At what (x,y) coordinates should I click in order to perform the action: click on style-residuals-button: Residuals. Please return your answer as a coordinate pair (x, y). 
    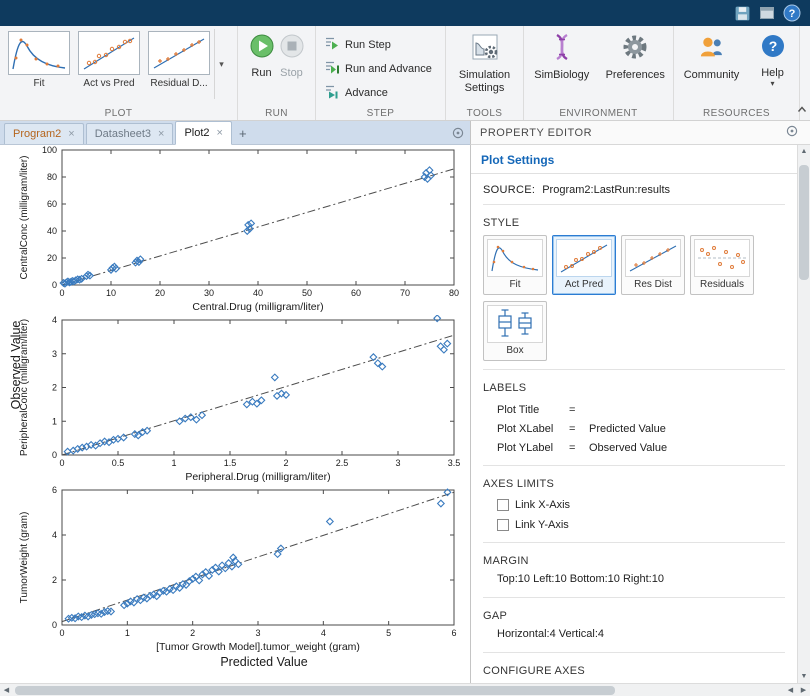
    Looking at the image, I should click on (722, 265).